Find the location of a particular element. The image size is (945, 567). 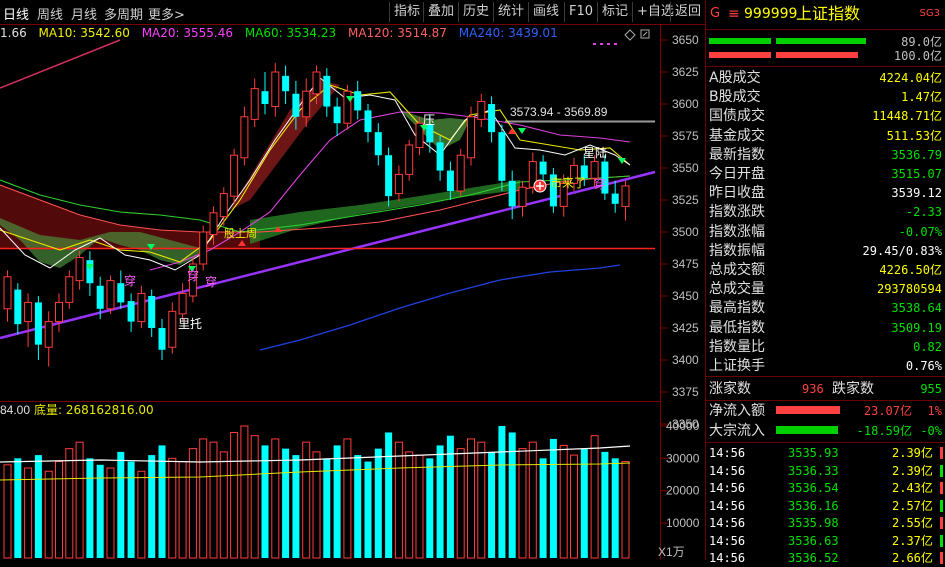

tick-price: 3536.63 is located at coordinates (813, 540).